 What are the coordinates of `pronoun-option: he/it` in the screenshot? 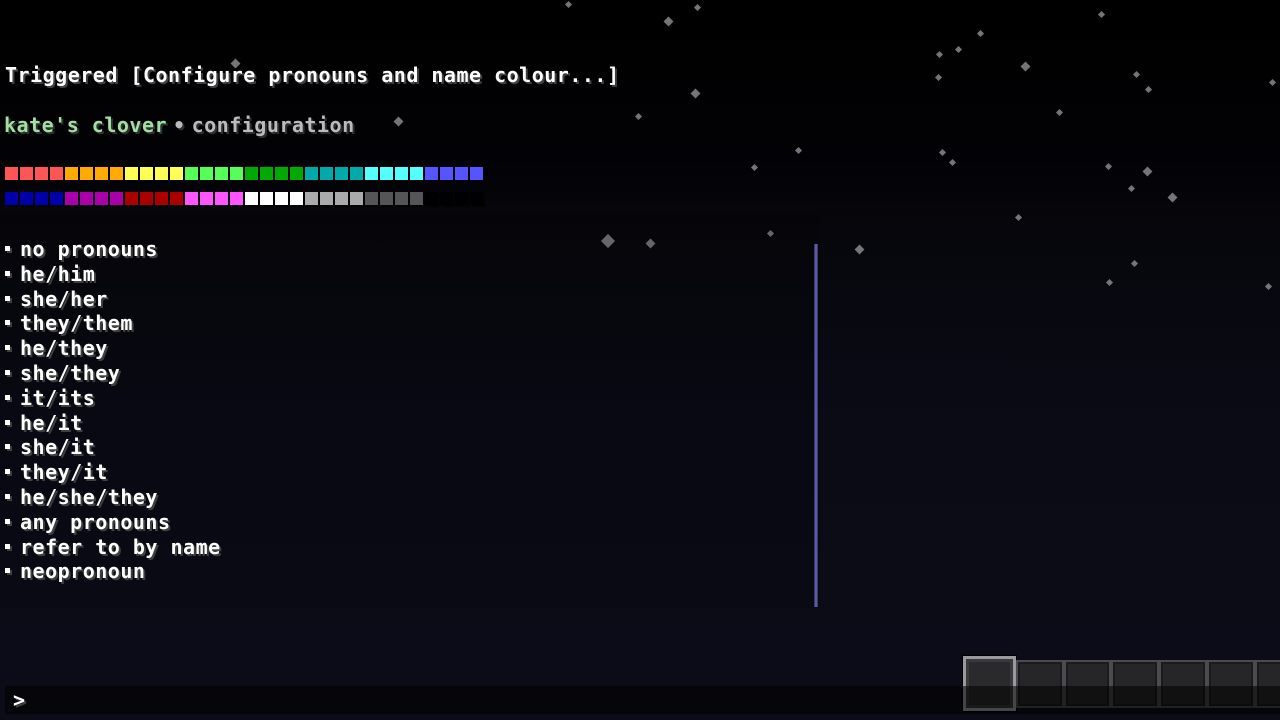 It's located at (112, 423).